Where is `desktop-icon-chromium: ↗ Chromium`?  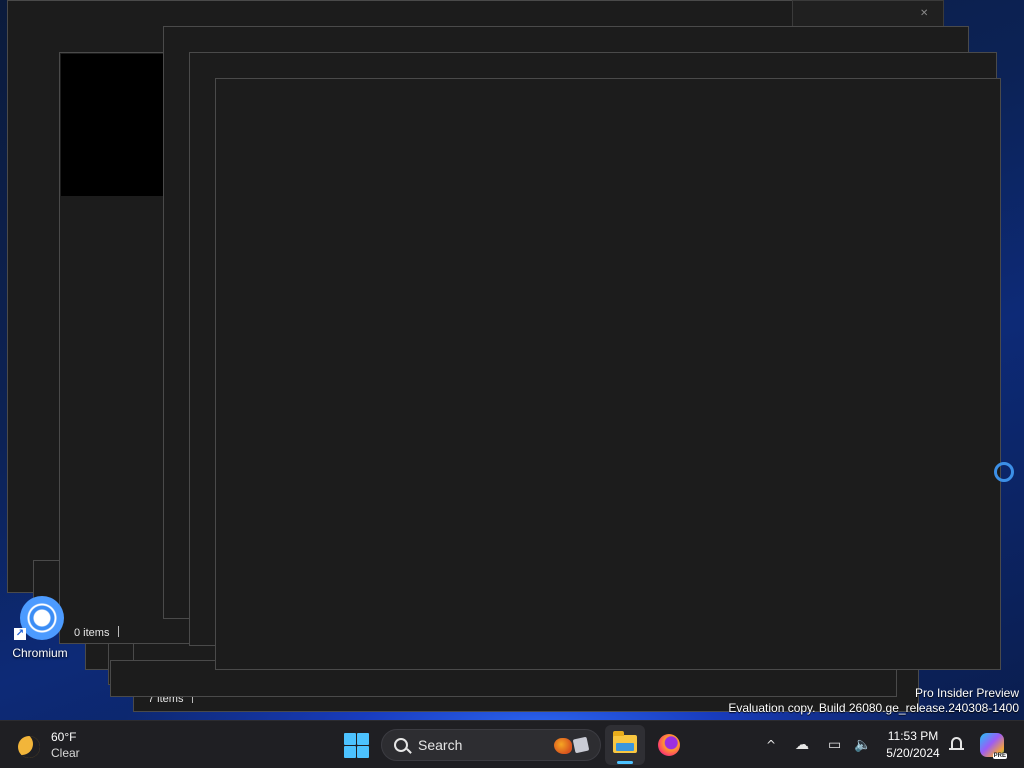
desktop-icon-chromium: ↗ Chromium is located at coordinates (40, 629).